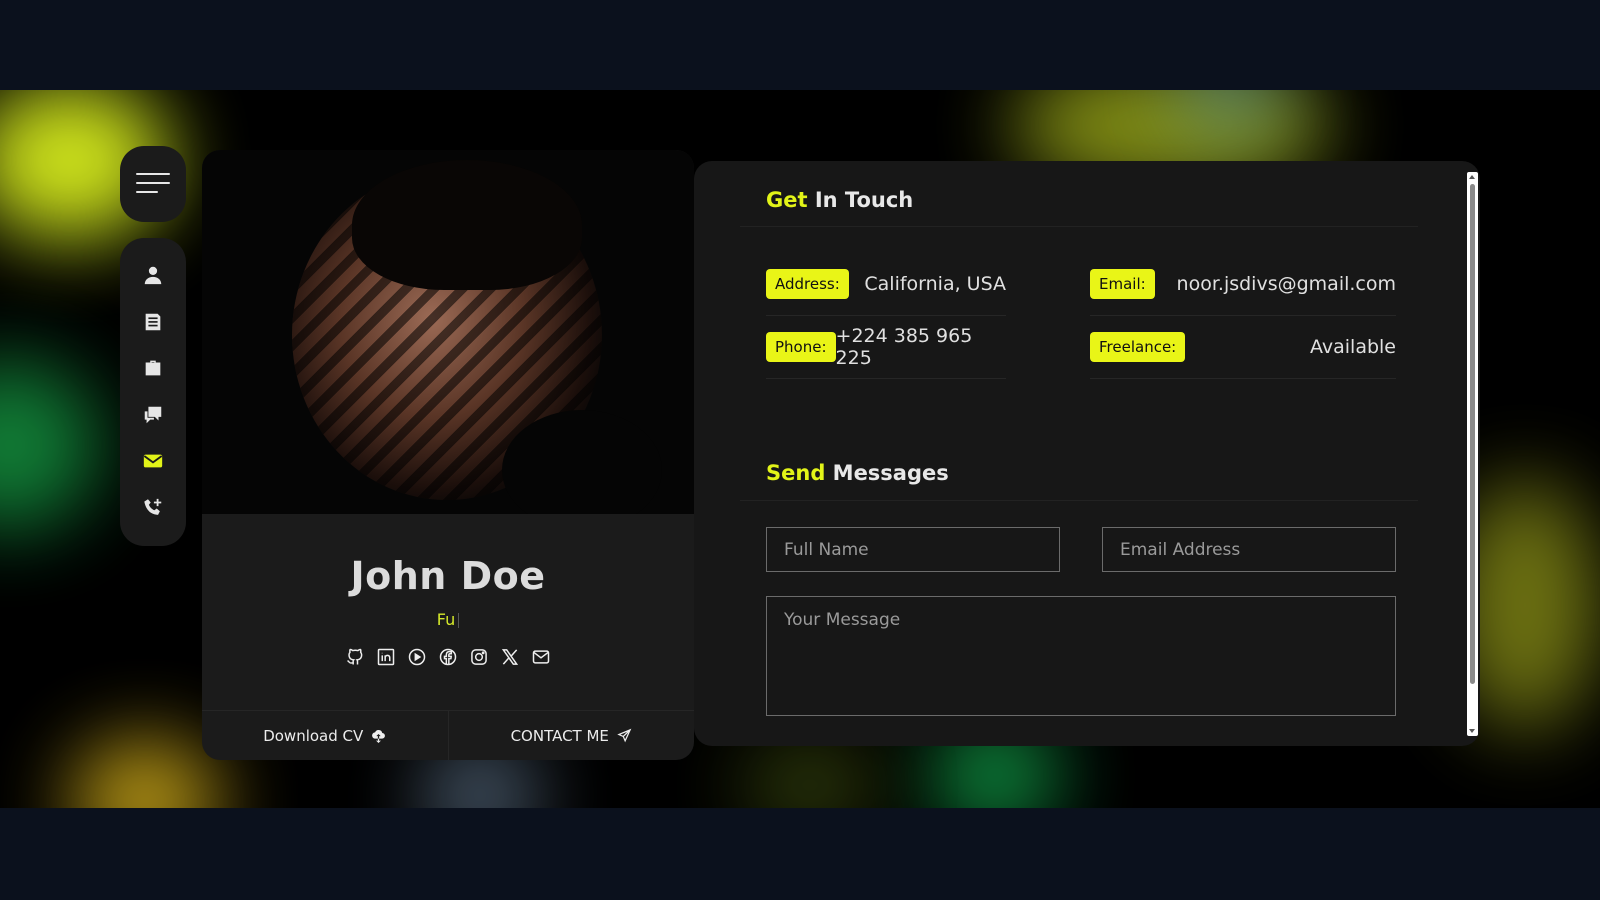 This screenshot has width=1600, height=900. Describe the element at coordinates (1472, 177) in the screenshot. I see `scroll-up-arrow-icon` at that location.